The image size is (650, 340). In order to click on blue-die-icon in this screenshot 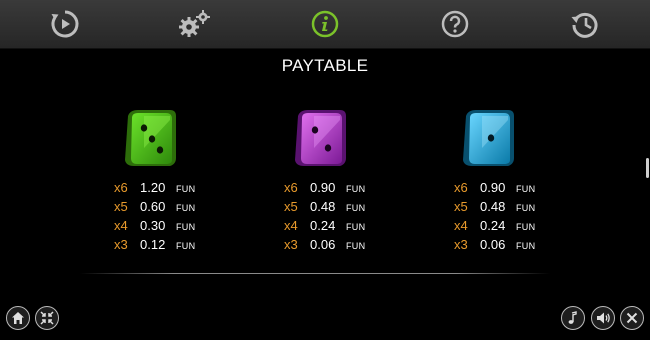, I will do `click(491, 141)`.